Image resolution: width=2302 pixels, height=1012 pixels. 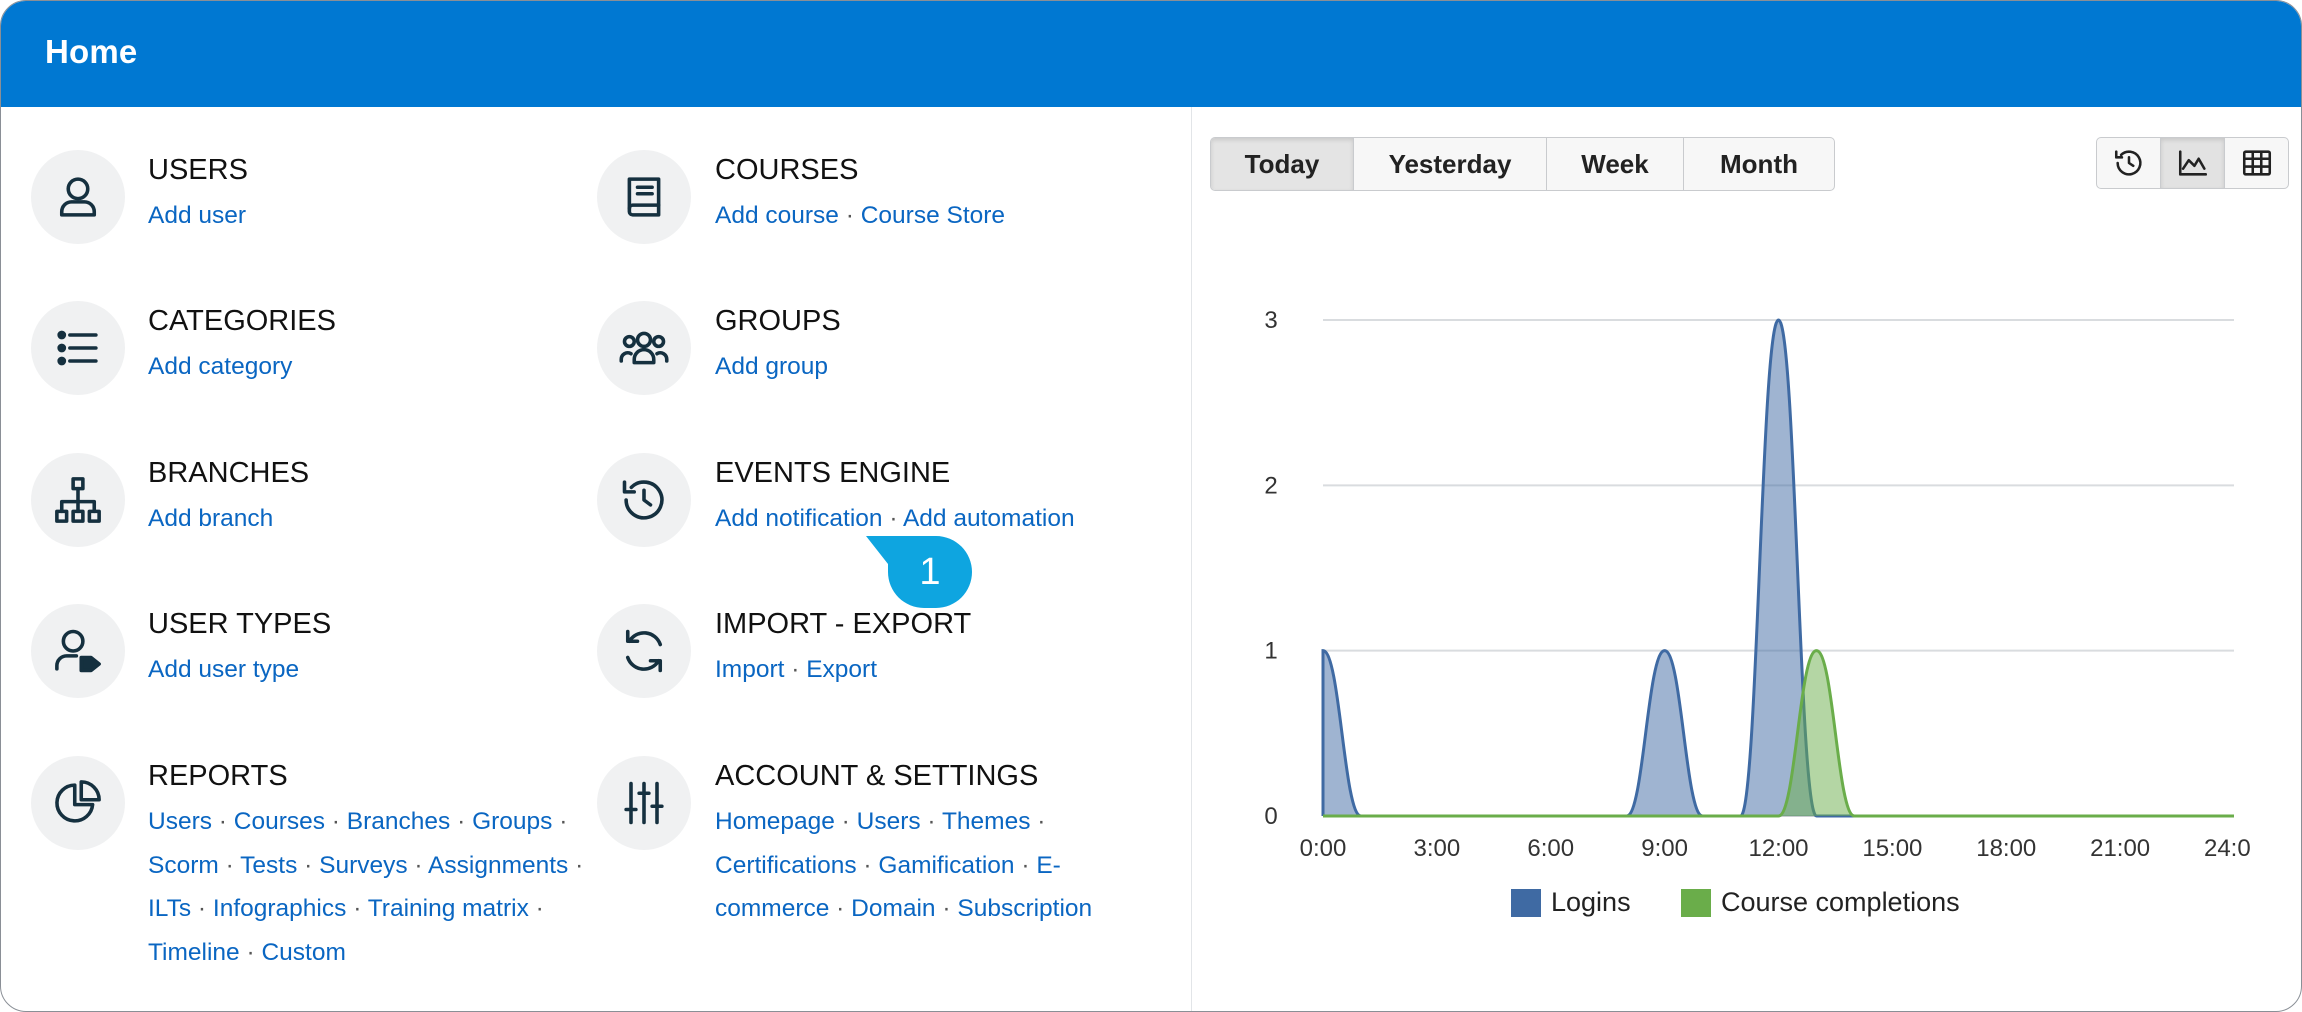 I want to click on link-reports: Timeline, so click(x=194, y=952).